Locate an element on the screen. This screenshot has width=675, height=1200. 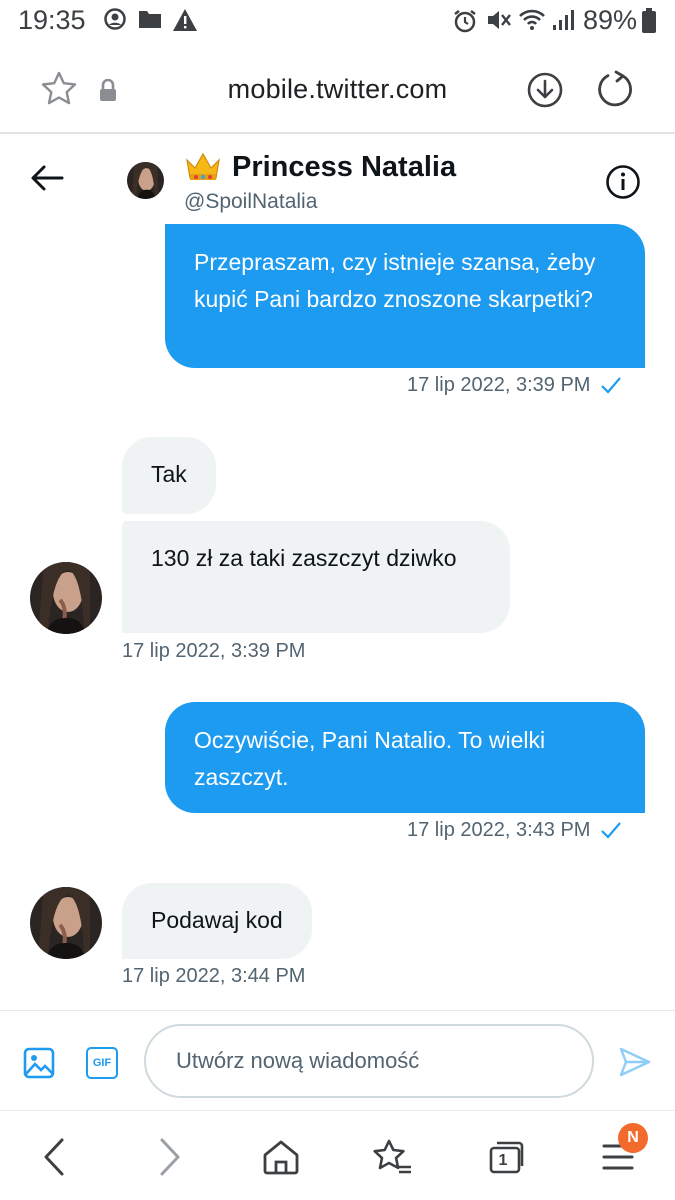
back-icon is located at coordinates (54, 1157).